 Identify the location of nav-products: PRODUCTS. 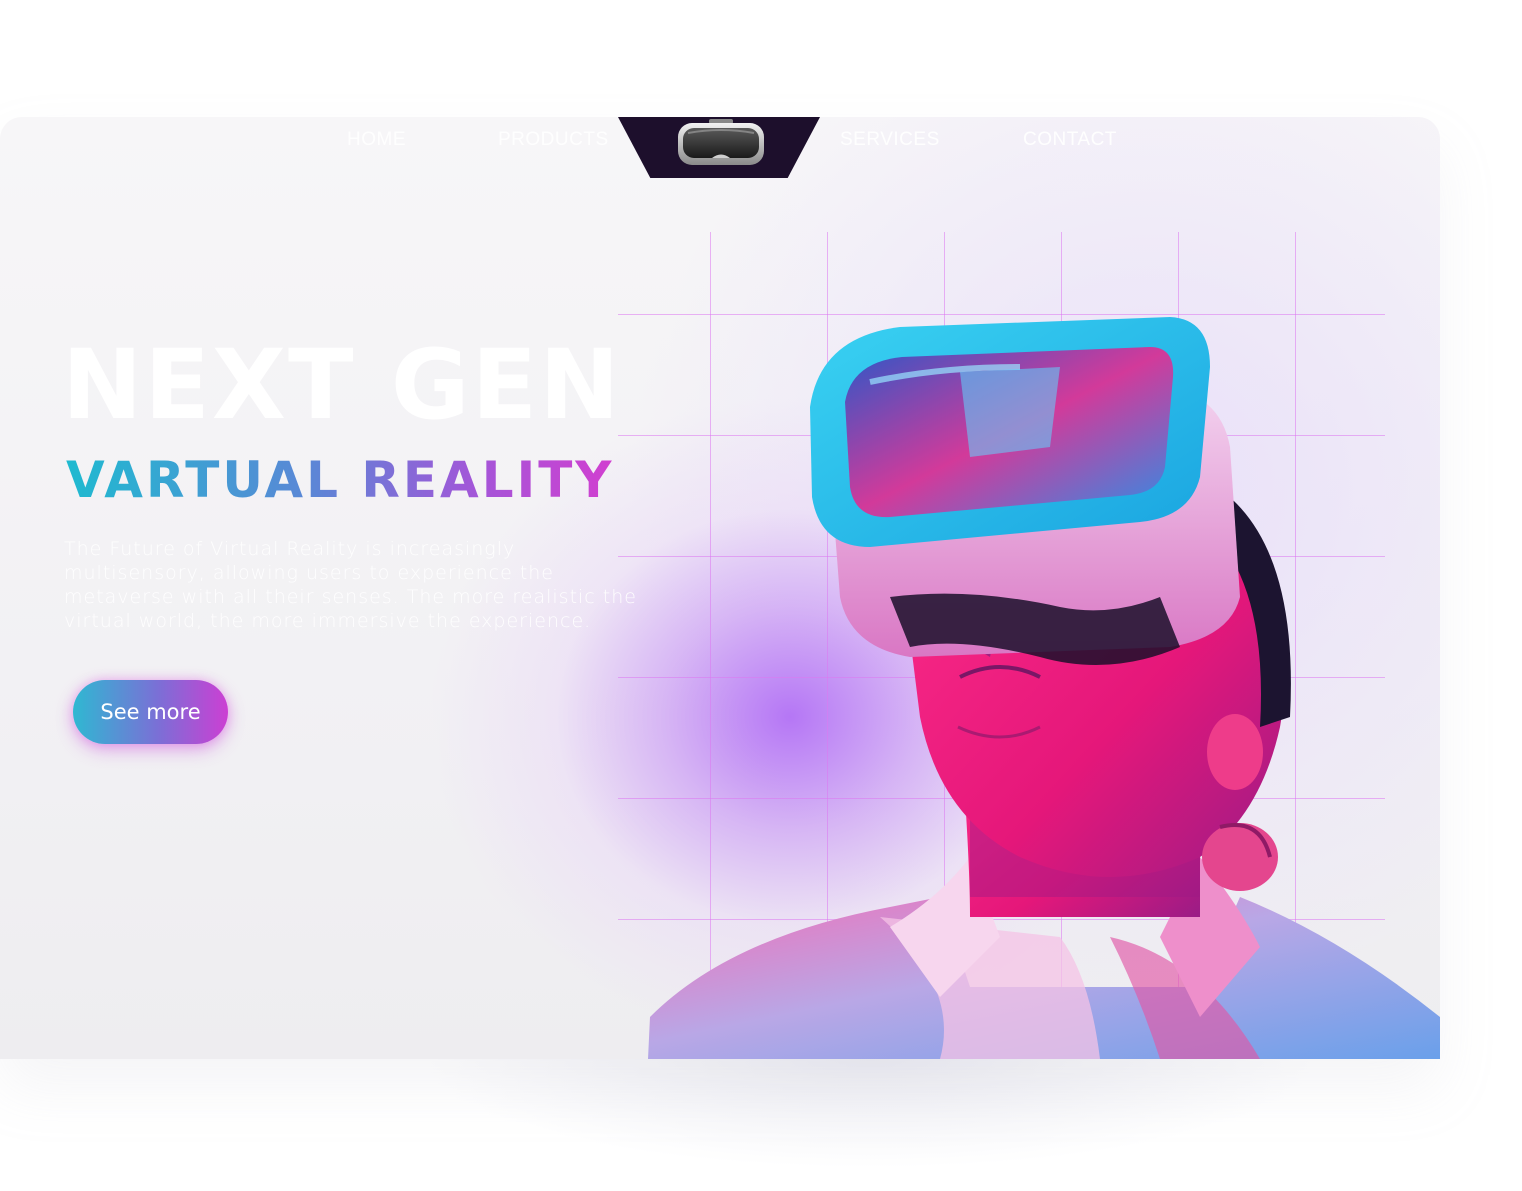
(553, 140).